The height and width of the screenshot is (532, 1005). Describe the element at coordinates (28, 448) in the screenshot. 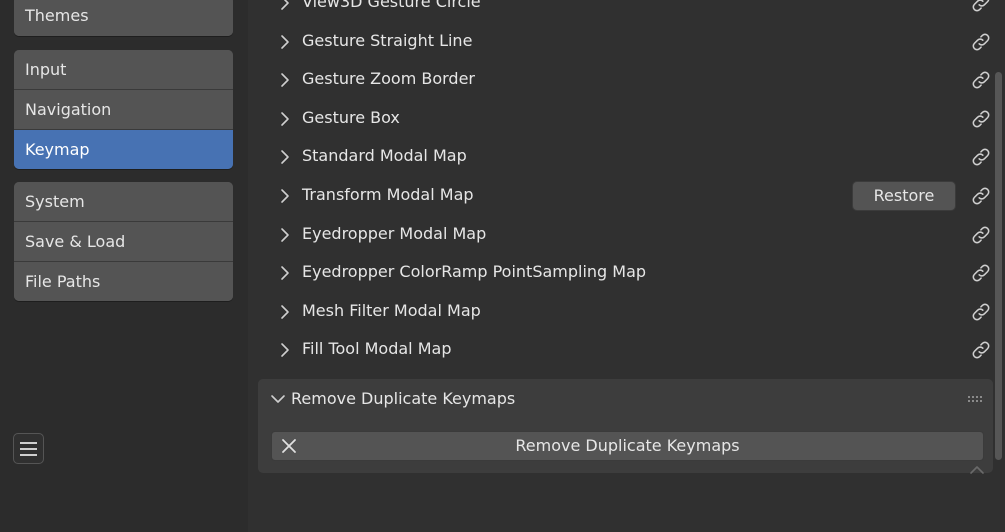

I see `hamburger-icon` at that location.